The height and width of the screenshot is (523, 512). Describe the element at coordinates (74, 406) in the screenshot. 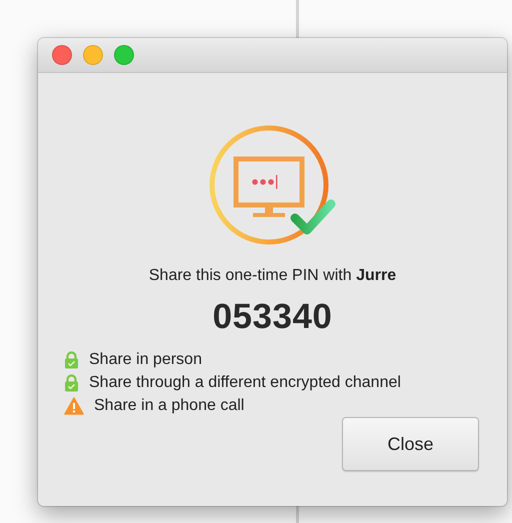

I see `warning-icon` at that location.